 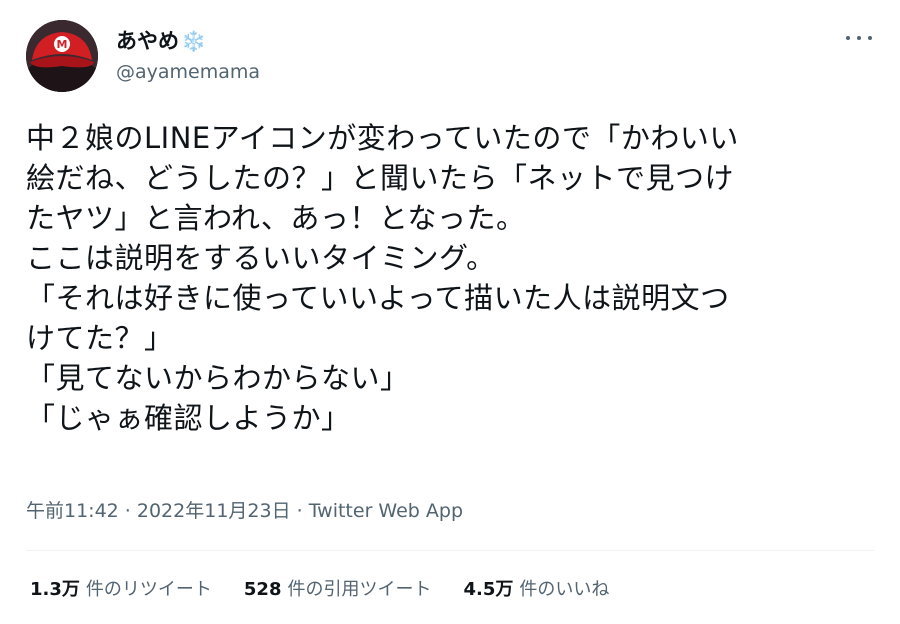 What do you see at coordinates (62, 44) in the screenshot?
I see `svg-text: M` at bounding box center [62, 44].